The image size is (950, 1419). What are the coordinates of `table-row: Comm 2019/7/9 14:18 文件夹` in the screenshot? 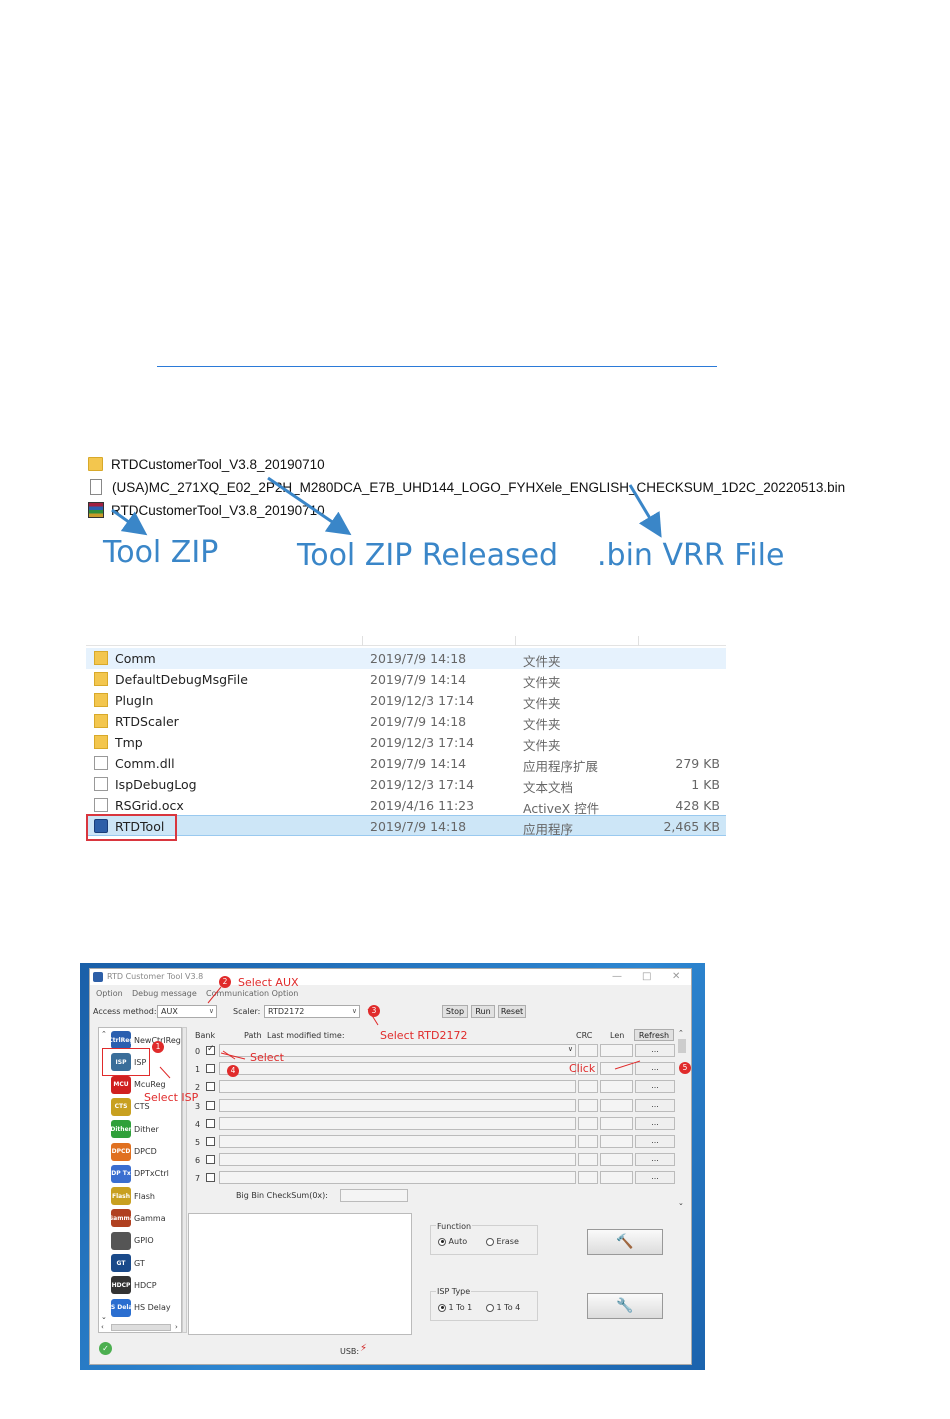 It's located at (406, 658).